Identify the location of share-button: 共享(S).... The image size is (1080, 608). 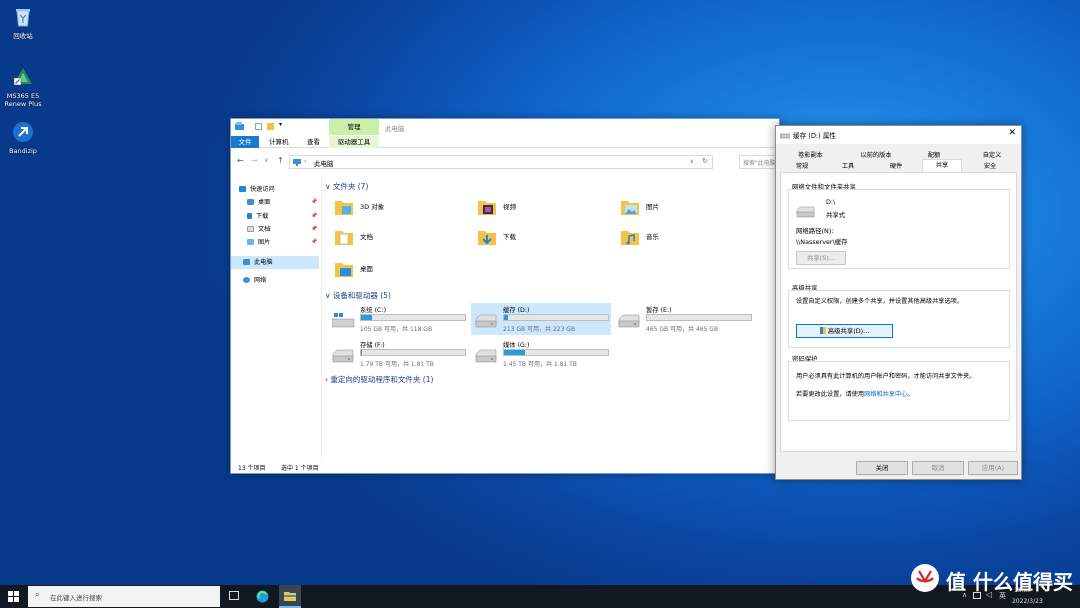
(821, 258).